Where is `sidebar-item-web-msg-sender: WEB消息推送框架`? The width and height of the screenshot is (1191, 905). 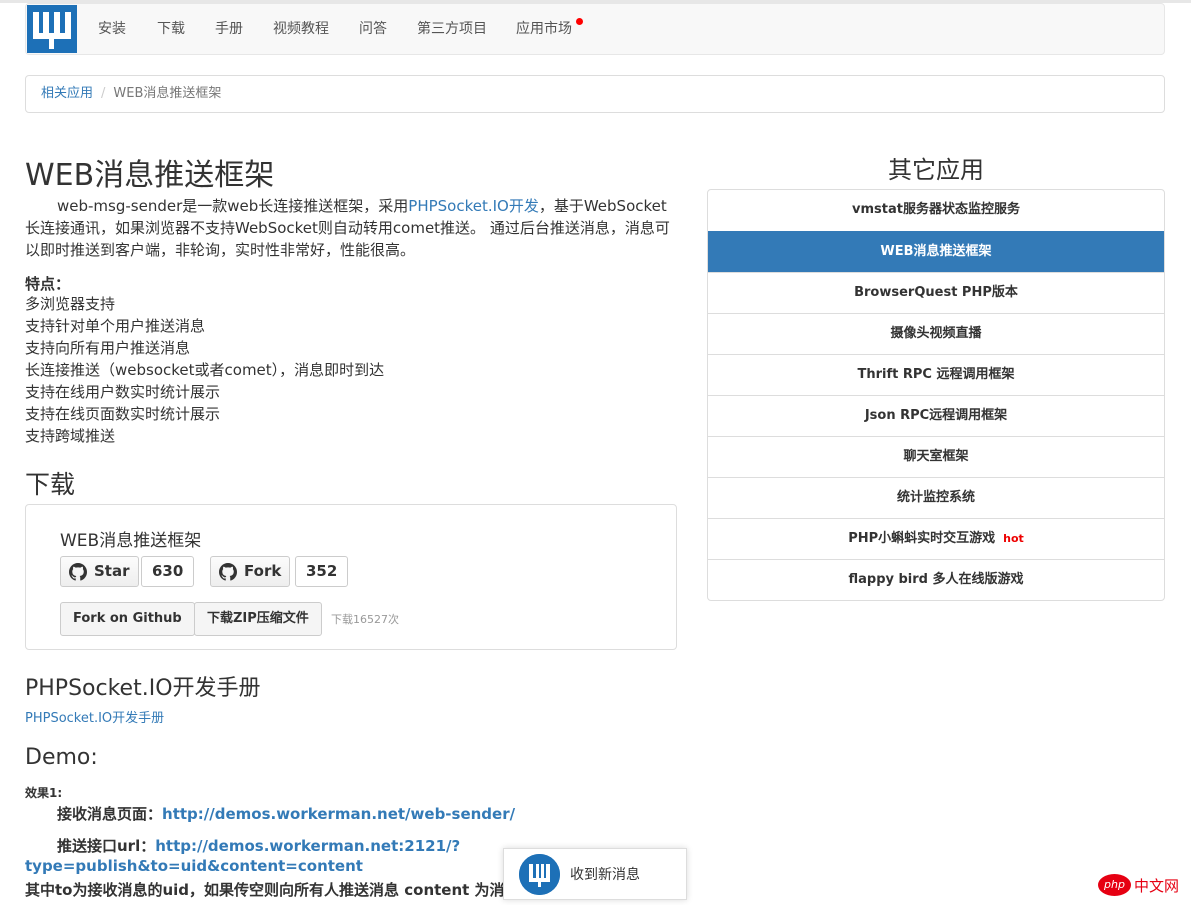 sidebar-item-web-msg-sender: WEB消息推送框架 is located at coordinates (936, 251).